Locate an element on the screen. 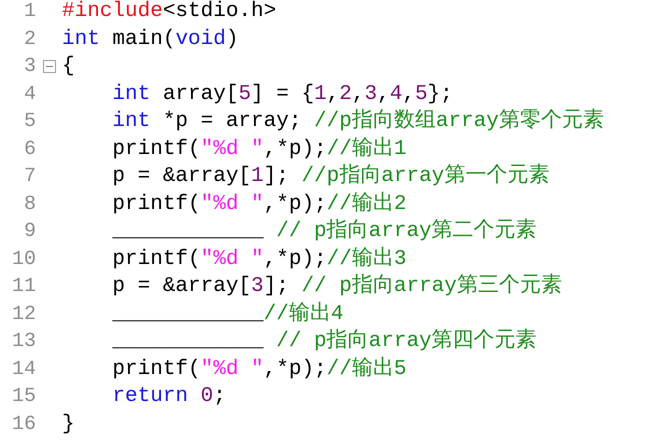  code-line: int main(void) is located at coordinates (150, 39).